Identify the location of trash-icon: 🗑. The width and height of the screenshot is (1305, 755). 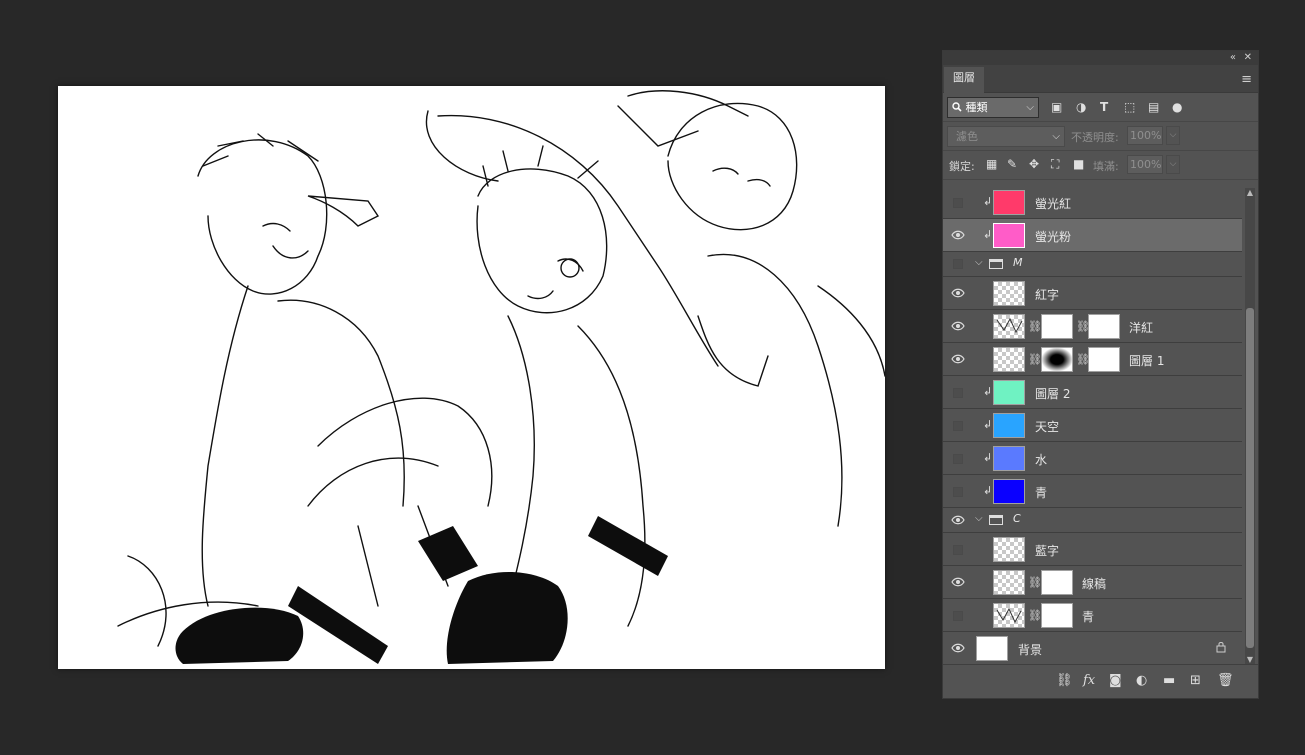
(1225, 681).